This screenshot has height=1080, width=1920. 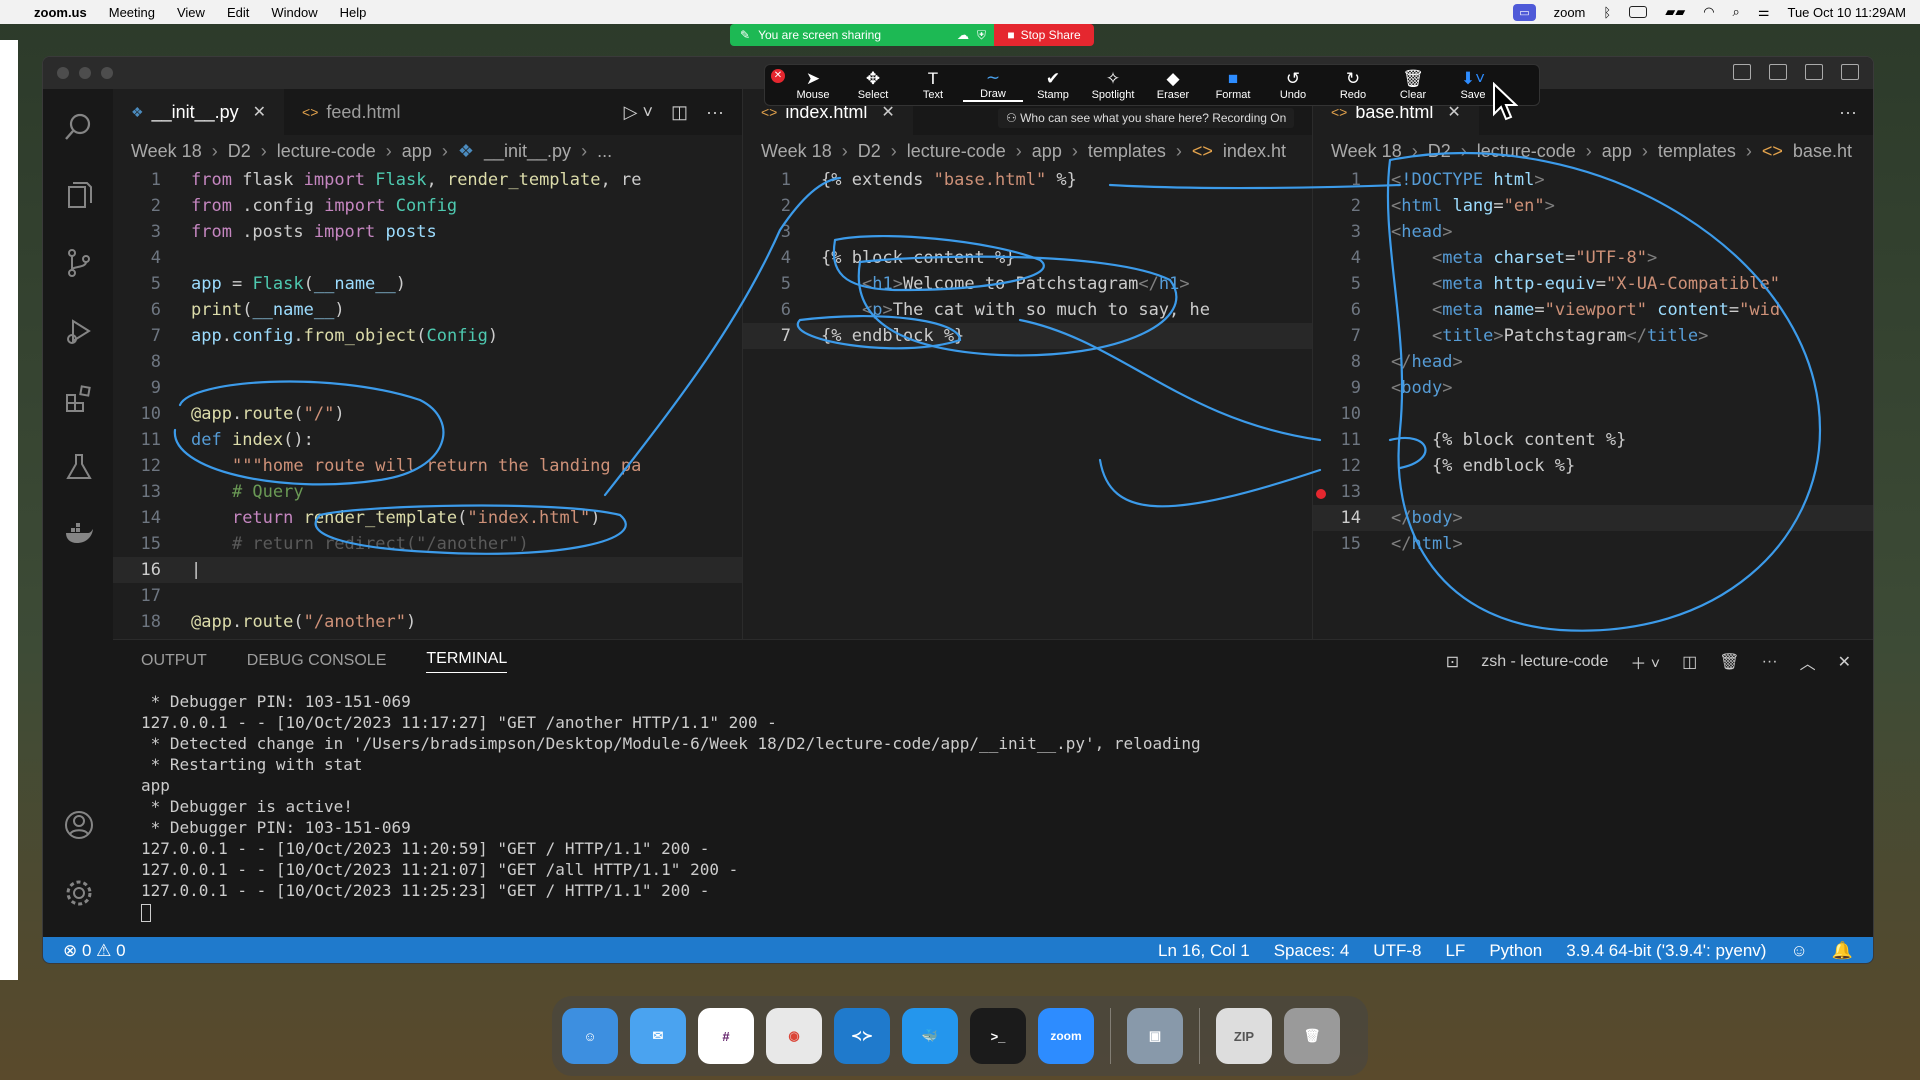 What do you see at coordinates (259, 112) in the screenshot?
I see `close-tab-icon: ✕` at bounding box center [259, 112].